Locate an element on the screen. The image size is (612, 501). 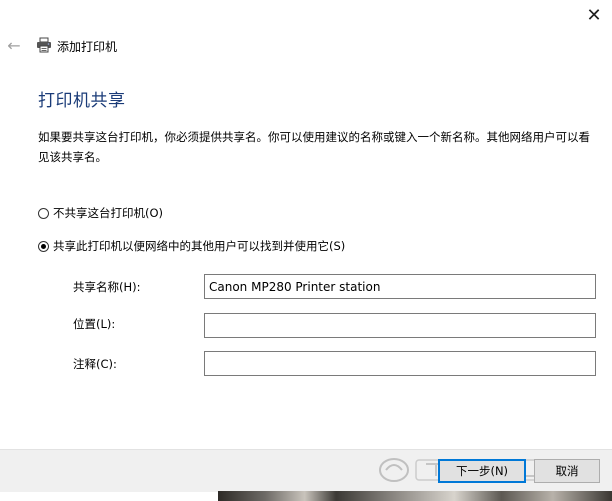
radio-button-selected is located at coordinates (43, 246).